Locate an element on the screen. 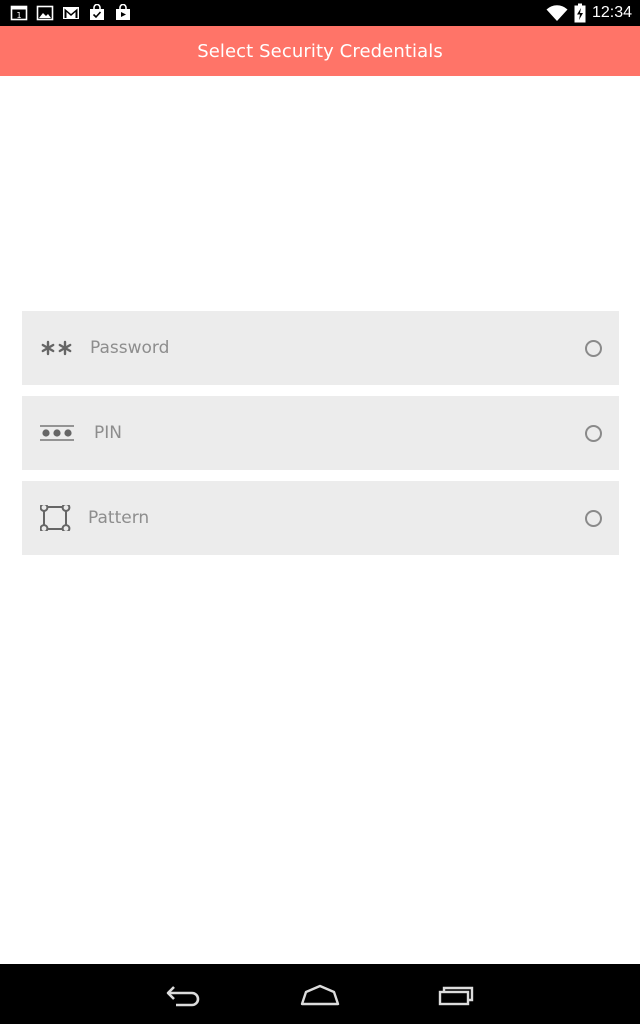  recent-apps-icon is located at coordinates (458, 995).